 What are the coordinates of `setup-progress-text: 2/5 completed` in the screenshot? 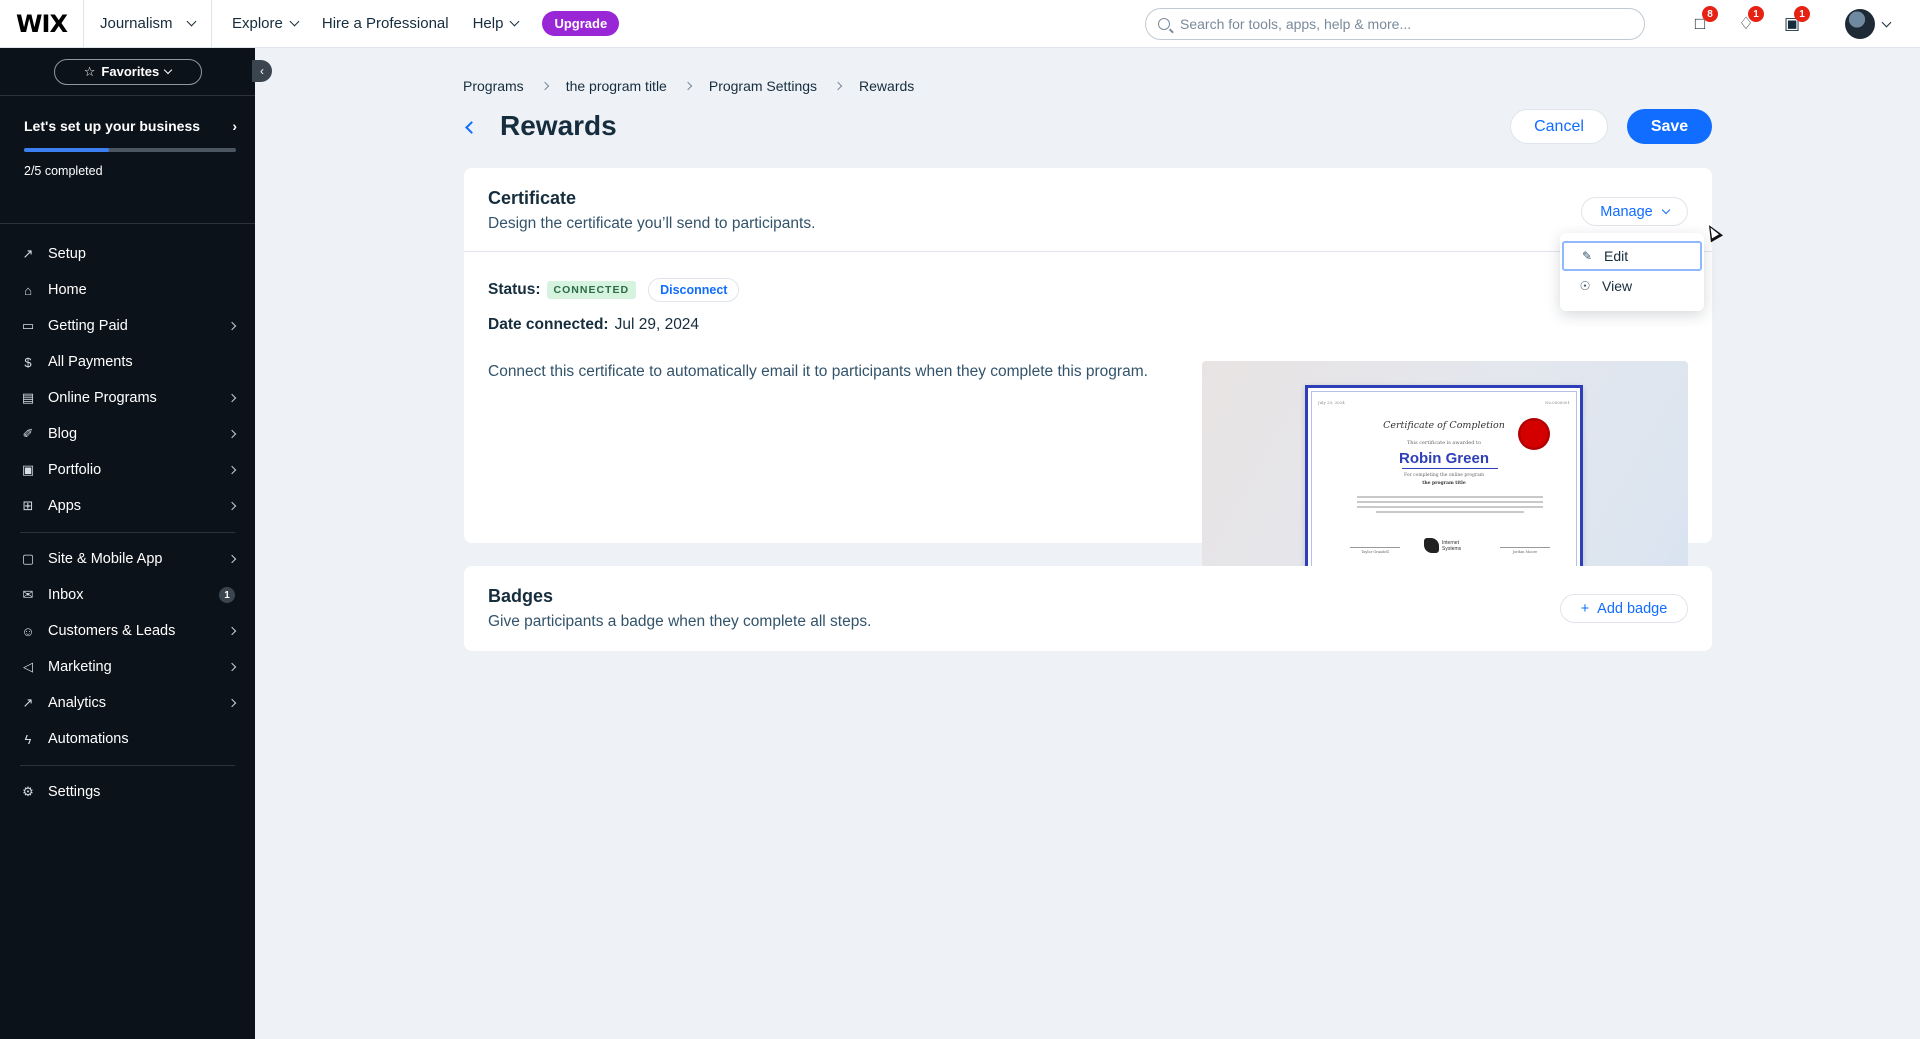 It's located at (63, 171).